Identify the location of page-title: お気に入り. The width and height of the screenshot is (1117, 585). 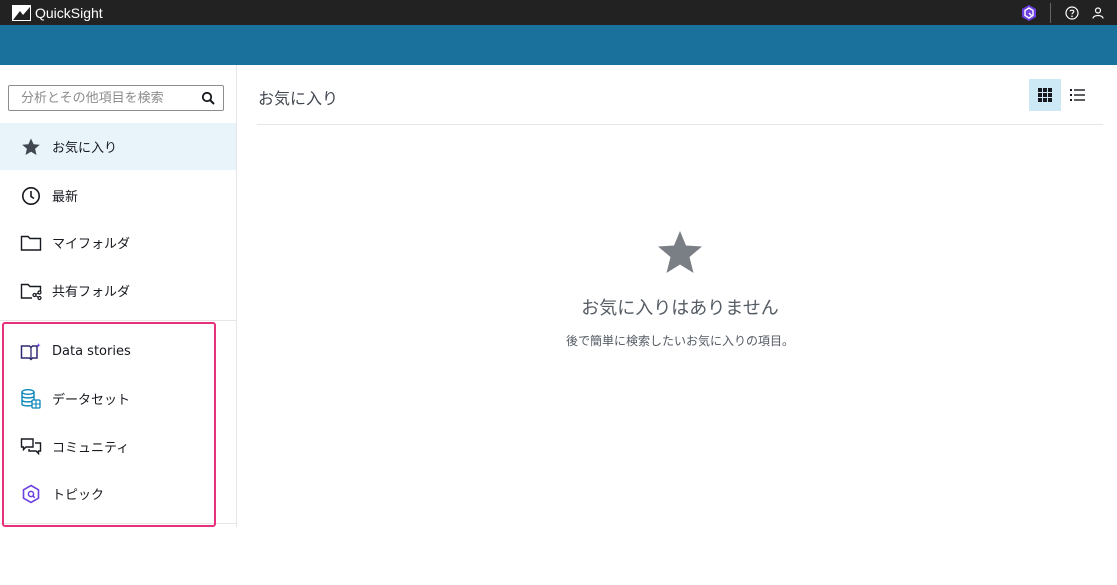
(298, 98).